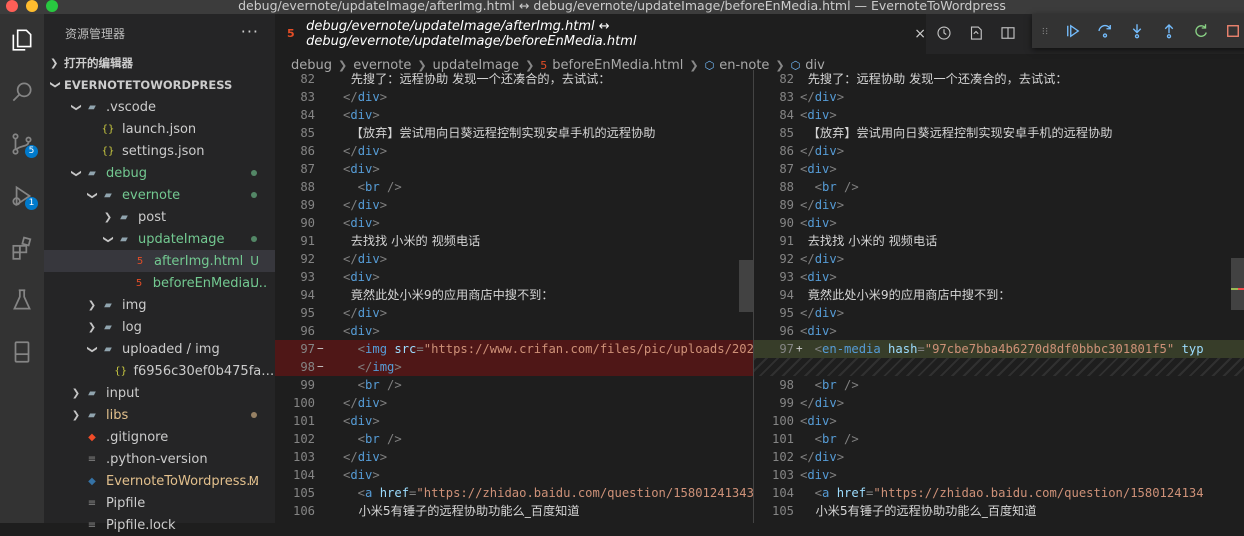 This screenshot has width=1244, height=536. What do you see at coordinates (1073, 31) in the screenshot?
I see `continue-icon` at bounding box center [1073, 31].